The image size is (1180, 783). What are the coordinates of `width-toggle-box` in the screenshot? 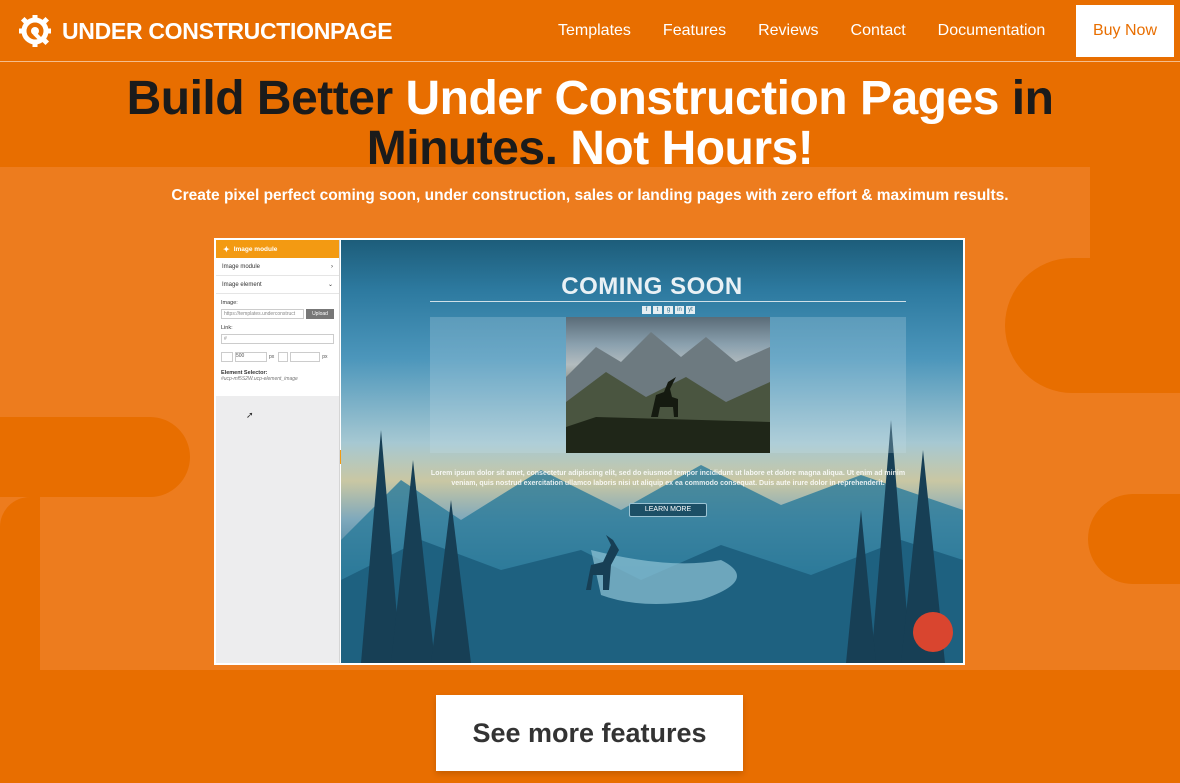 It's located at (227, 357).